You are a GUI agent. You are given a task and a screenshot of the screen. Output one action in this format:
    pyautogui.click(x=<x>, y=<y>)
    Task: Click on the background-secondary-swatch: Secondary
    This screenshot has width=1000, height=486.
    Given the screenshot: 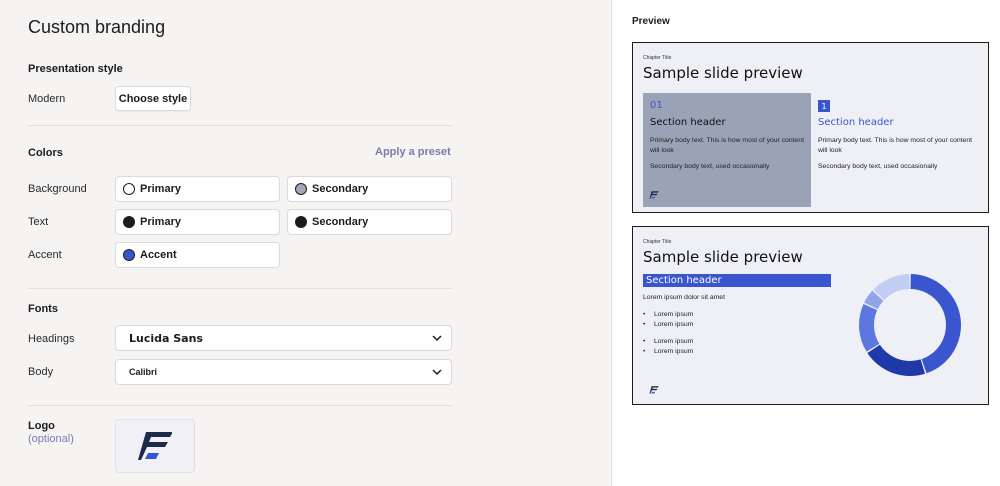 What is the action you would take?
    pyautogui.click(x=369, y=189)
    